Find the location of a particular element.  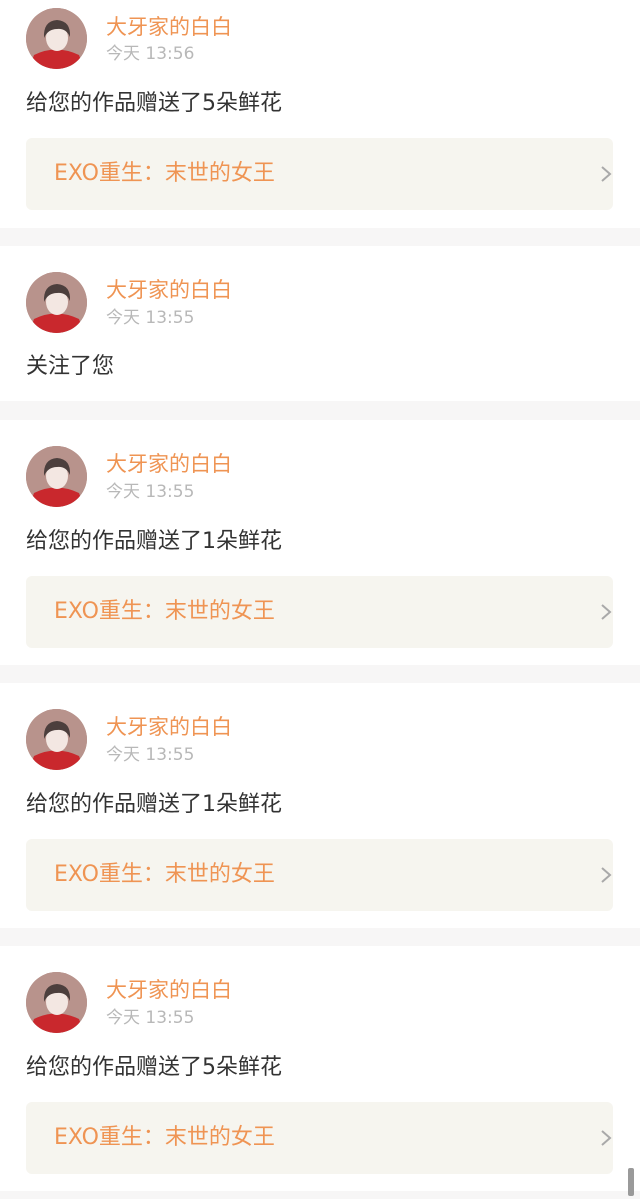

scrollbar is located at coordinates (631, 1182).